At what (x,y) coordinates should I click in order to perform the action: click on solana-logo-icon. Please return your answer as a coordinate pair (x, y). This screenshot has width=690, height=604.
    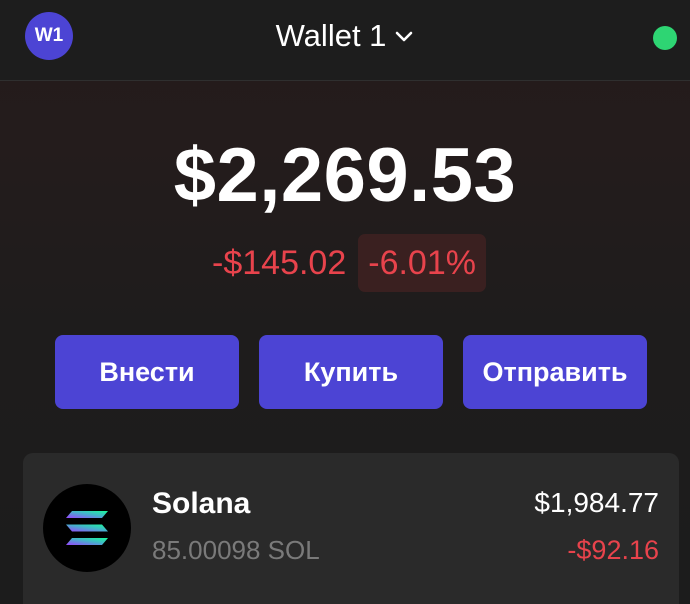
    Looking at the image, I should click on (87, 528).